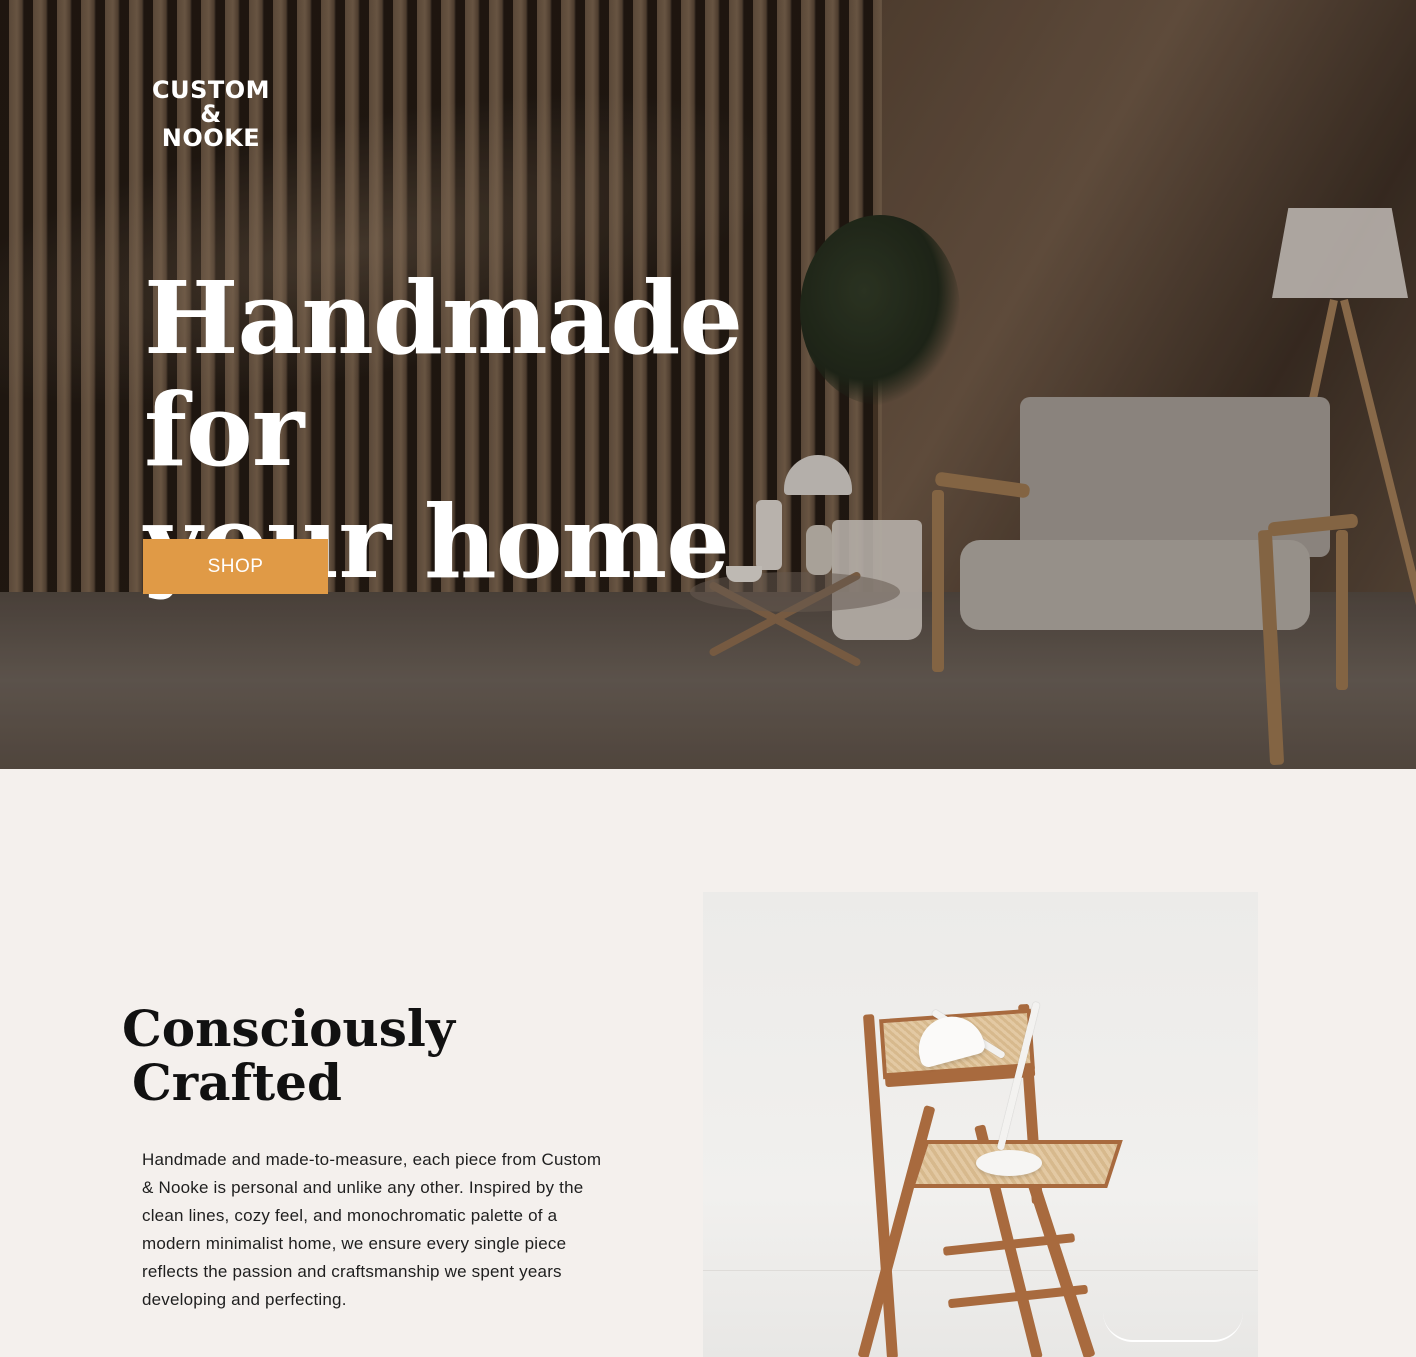 The image size is (1416, 1357). I want to click on desk-lamp-base, so click(1009, 1163).